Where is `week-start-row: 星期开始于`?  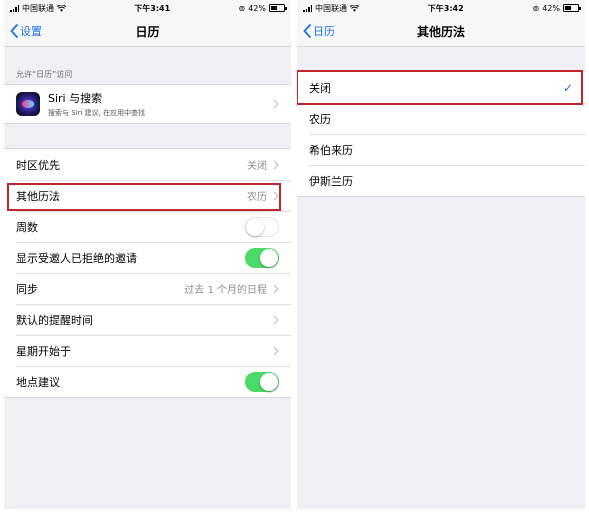 week-start-row: 星期开始于 is located at coordinates (147, 350).